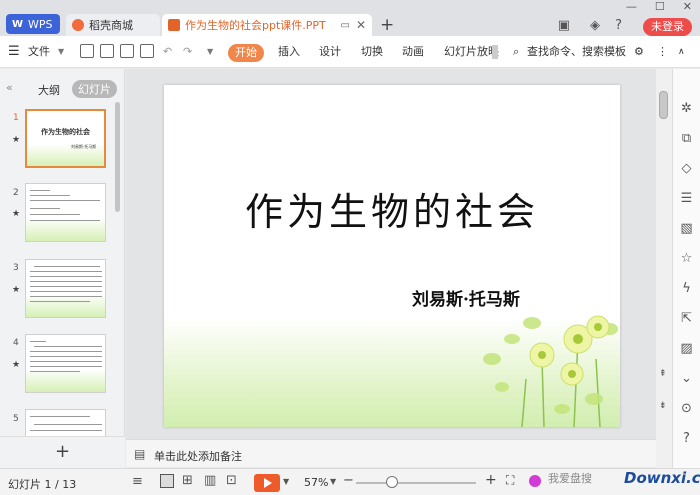 The height and width of the screenshot is (495, 700). I want to click on print-icon, so click(127, 51).